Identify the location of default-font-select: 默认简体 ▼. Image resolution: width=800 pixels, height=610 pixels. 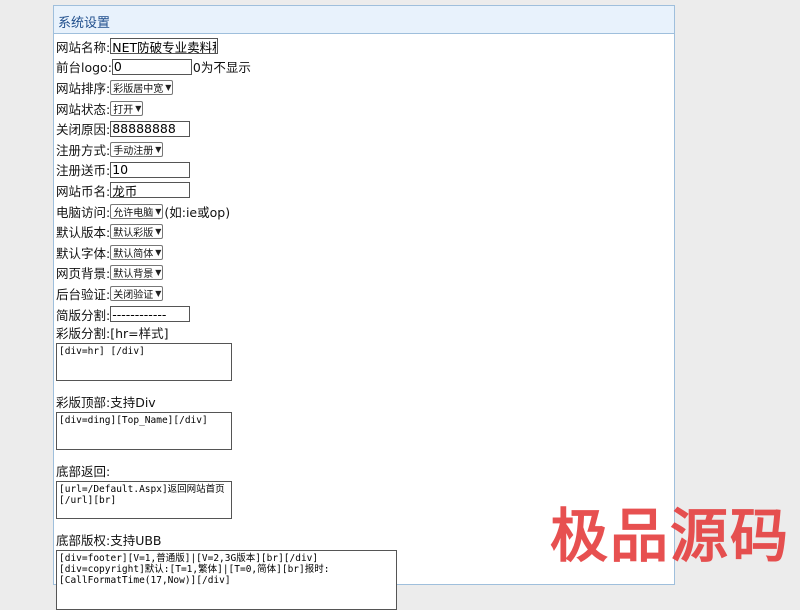
(137, 252).